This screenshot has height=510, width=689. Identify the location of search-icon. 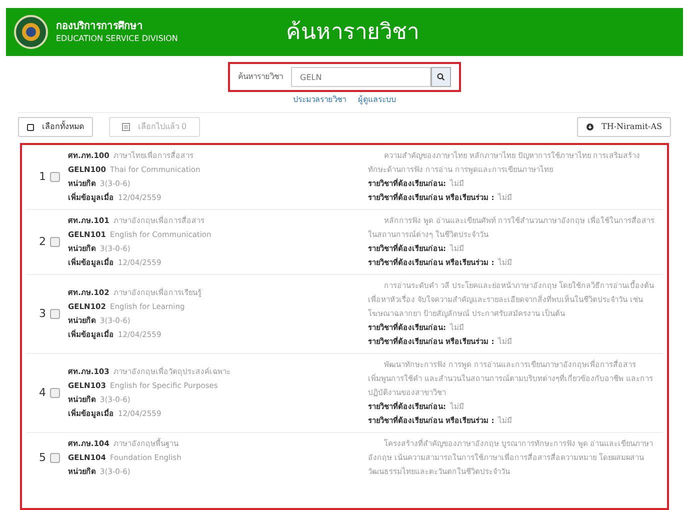
(441, 77).